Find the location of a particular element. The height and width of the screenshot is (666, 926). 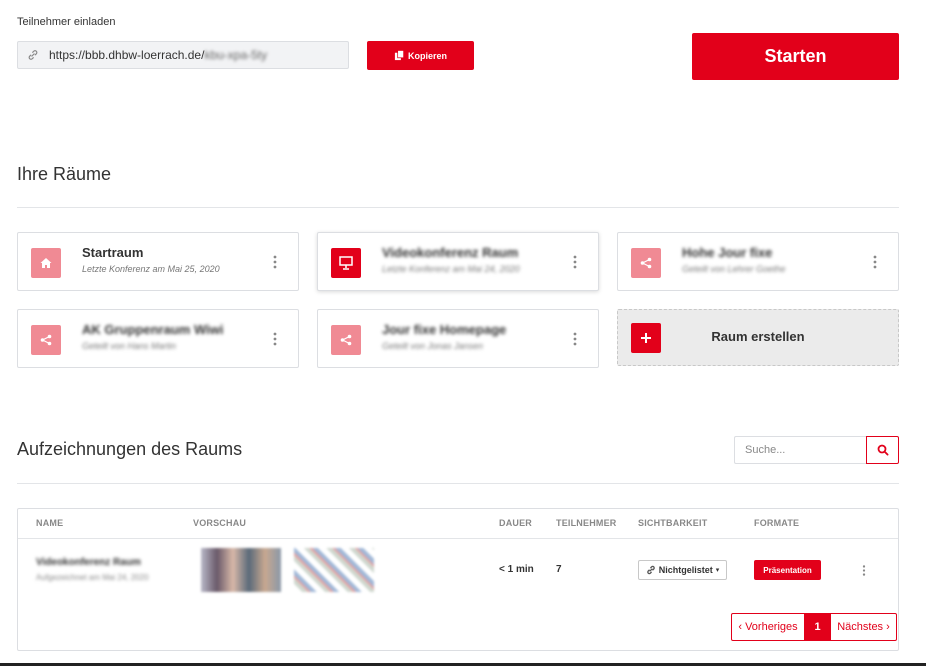

copy-button: Kopieren is located at coordinates (420, 55).